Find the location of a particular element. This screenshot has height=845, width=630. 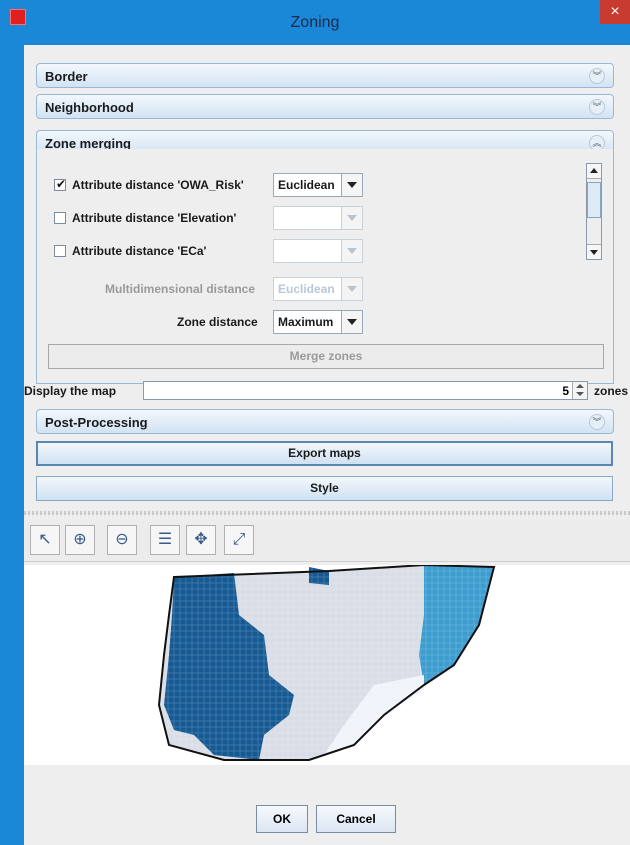

zoom-in-icon: ⊕ is located at coordinates (80, 540).